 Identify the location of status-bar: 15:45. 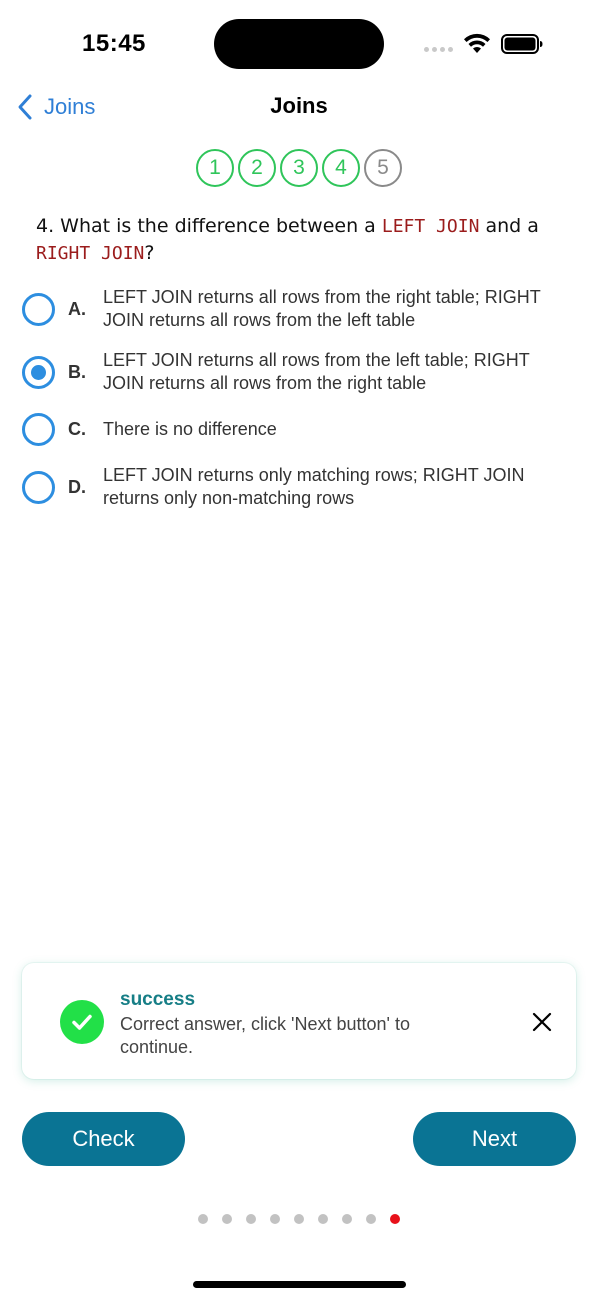
(299, 45).